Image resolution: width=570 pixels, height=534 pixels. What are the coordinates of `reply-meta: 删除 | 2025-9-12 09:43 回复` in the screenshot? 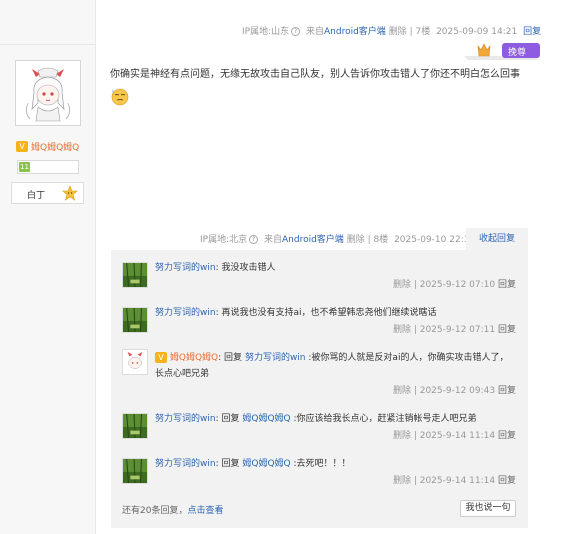 It's located at (454, 389).